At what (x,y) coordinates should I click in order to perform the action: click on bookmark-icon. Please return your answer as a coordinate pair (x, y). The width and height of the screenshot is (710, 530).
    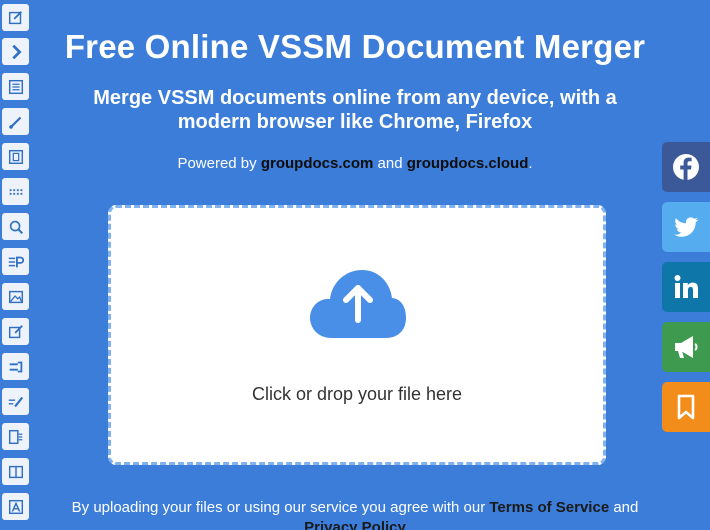
    Looking at the image, I should click on (686, 407).